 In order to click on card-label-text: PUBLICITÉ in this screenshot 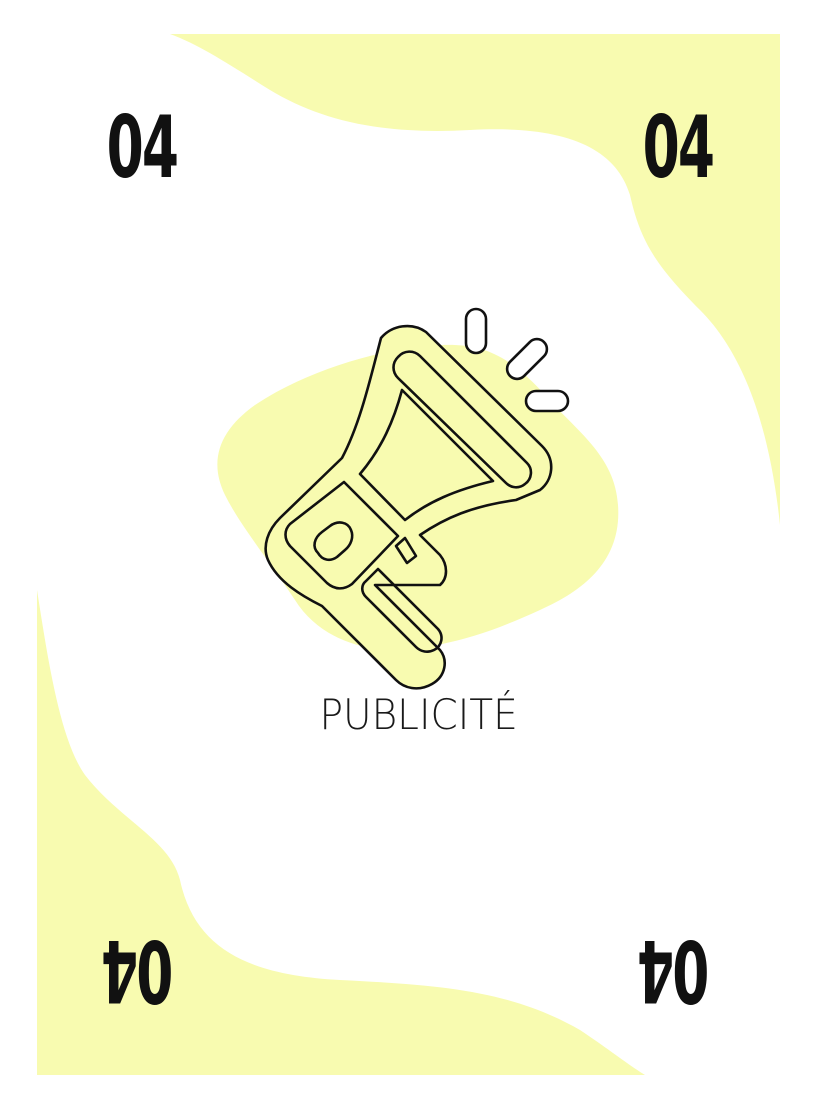, I will do `click(418, 714)`.